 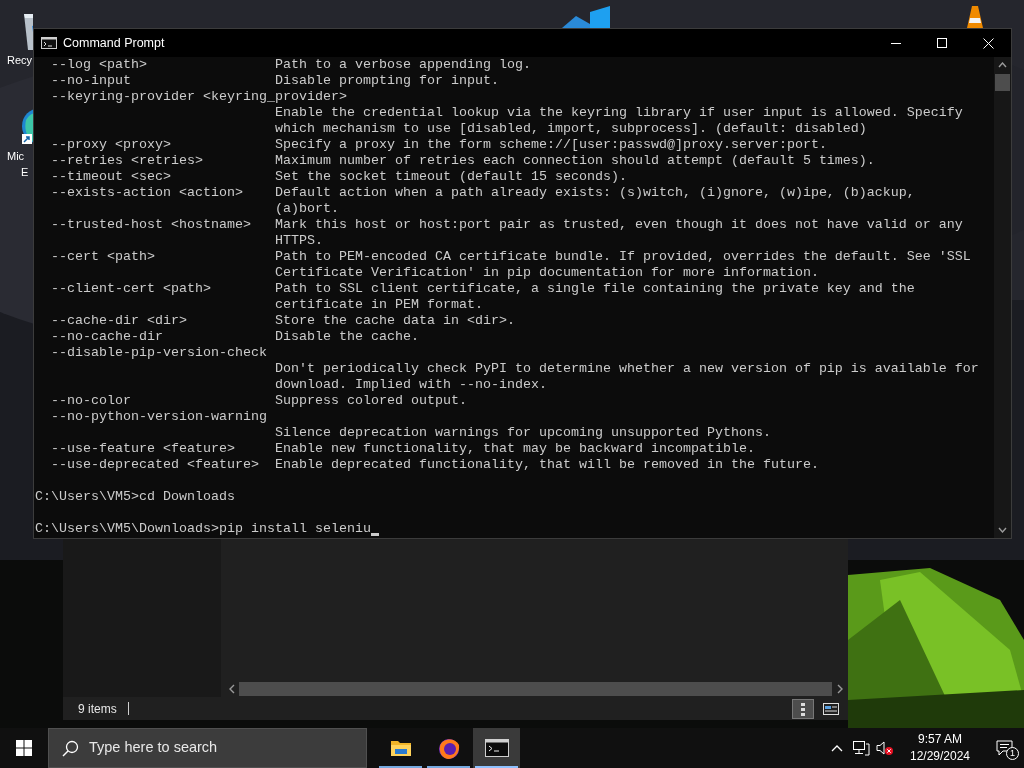 I want to click on option-name: --no-input, so click(x=91, y=81).